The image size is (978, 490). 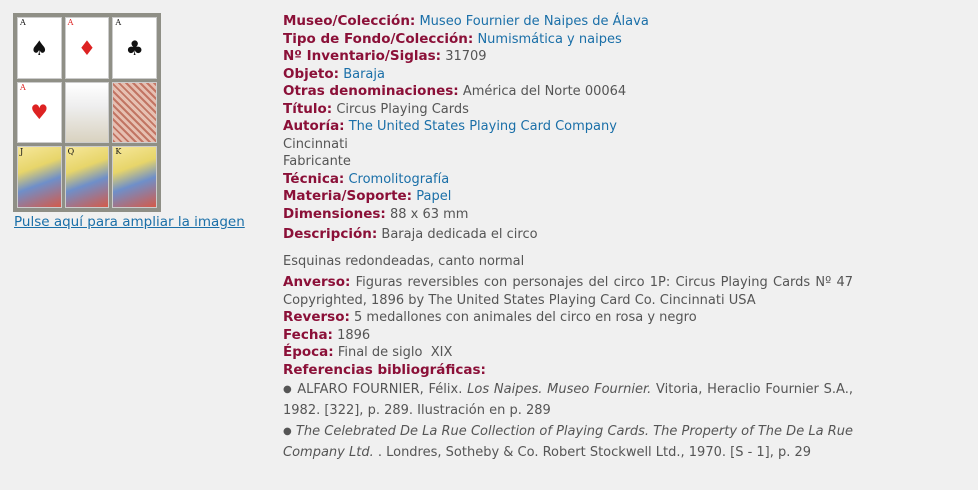 What do you see at coordinates (568, 371) in the screenshot?
I see `row-referencias: Referencias bibliográficas:` at bounding box center [568, 371].